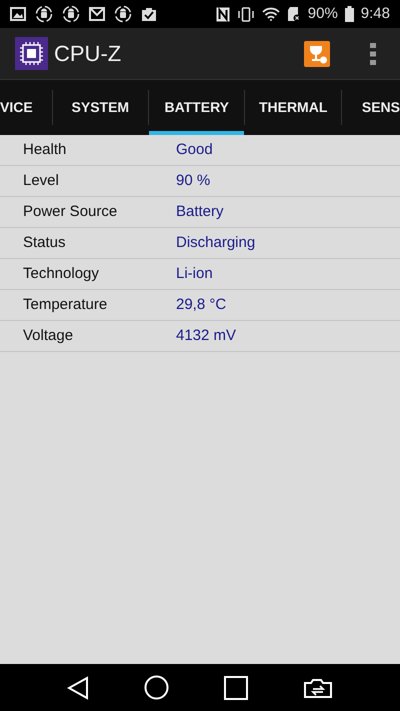  What do you see at coordinates (61, 274) in the screenshot?
I see `property-label: Technology` at bounding box center [61, 274].